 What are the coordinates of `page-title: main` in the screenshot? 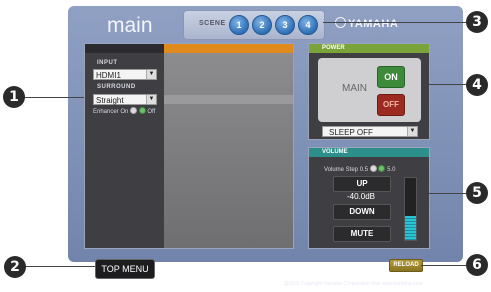 It's located at (130, 25).